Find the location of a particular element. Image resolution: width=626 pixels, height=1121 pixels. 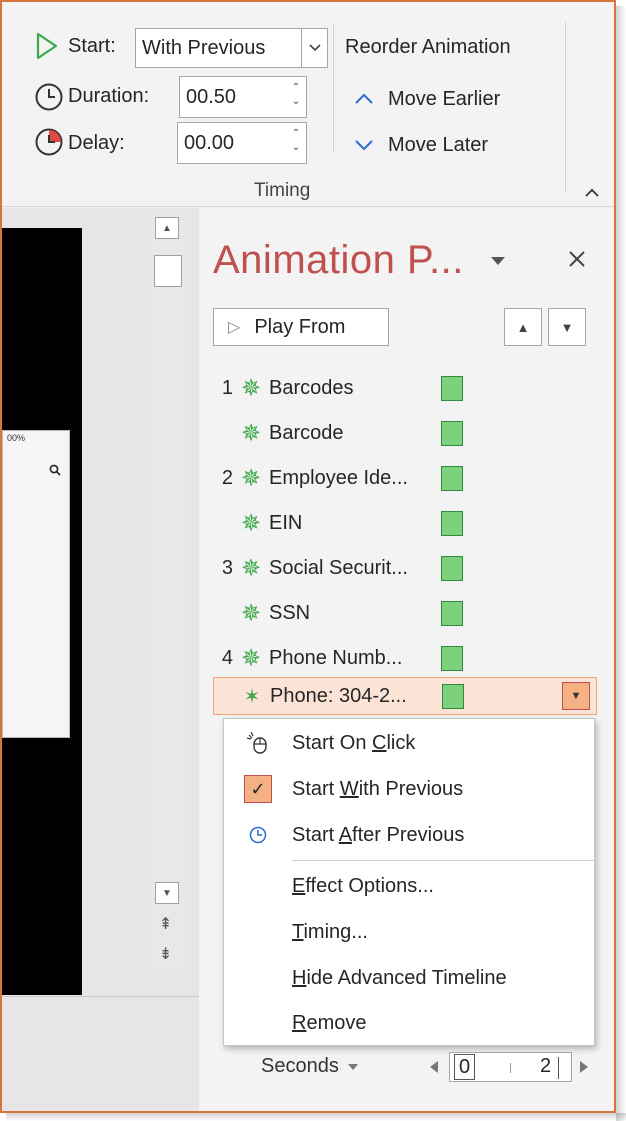

start-dropdown: With Previous is located at coordinates (231, 48).